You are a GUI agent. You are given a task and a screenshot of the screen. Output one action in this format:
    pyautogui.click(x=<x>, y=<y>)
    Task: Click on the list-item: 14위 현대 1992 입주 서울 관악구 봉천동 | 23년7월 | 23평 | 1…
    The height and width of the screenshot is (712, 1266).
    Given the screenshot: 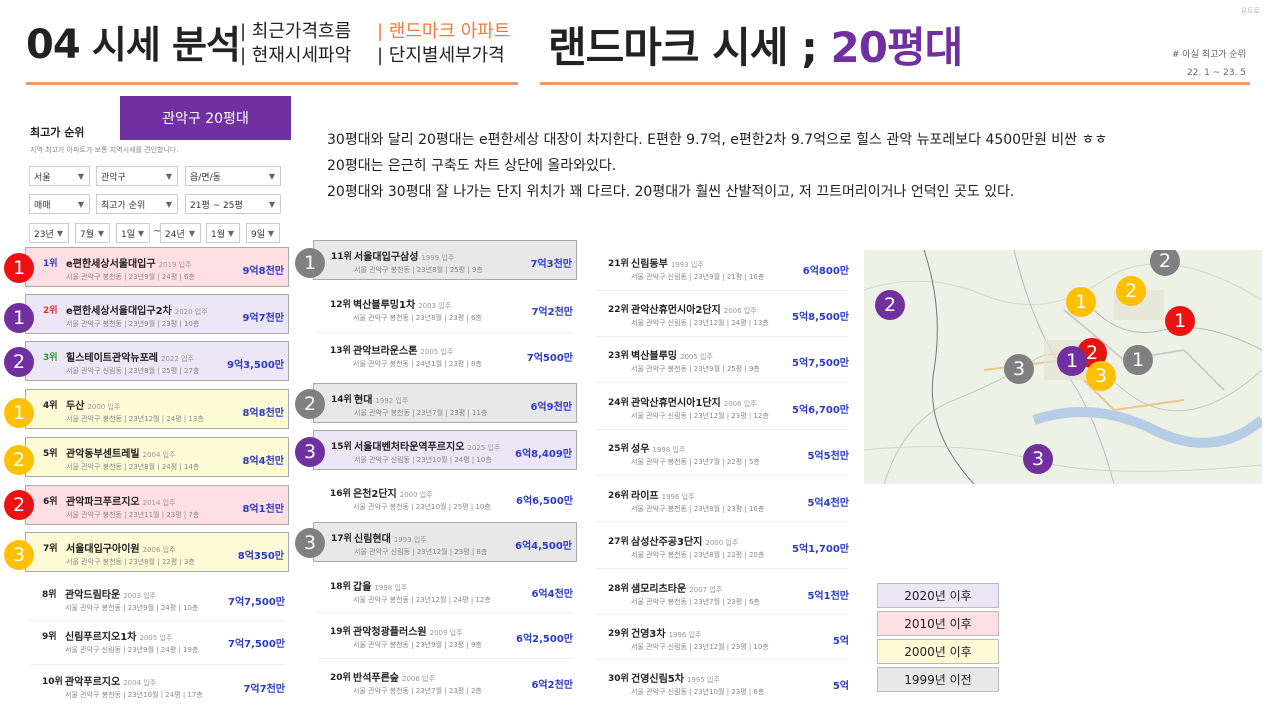 What is the action you would take?
    pyautogui.click(x=445, y=403)
    